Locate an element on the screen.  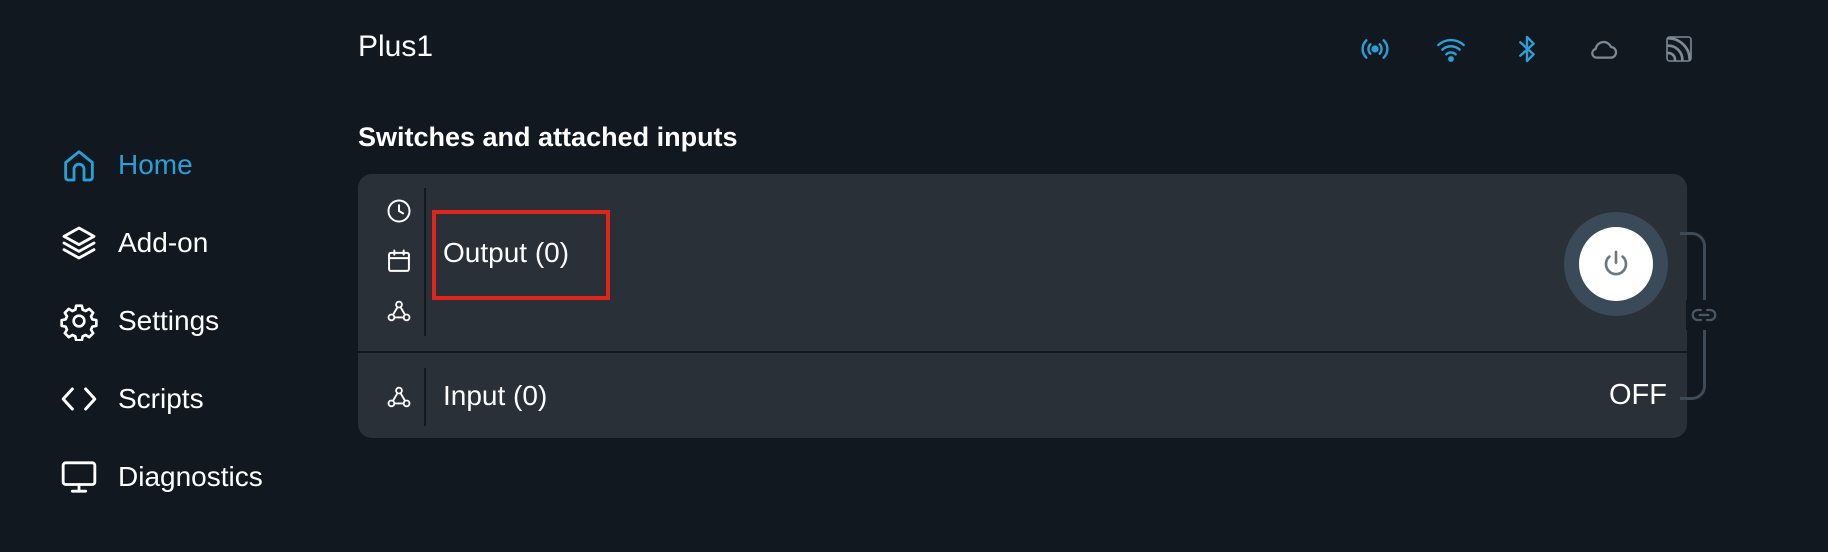
sidebar-item-label: Scripts is located at coordinates (161, 398).